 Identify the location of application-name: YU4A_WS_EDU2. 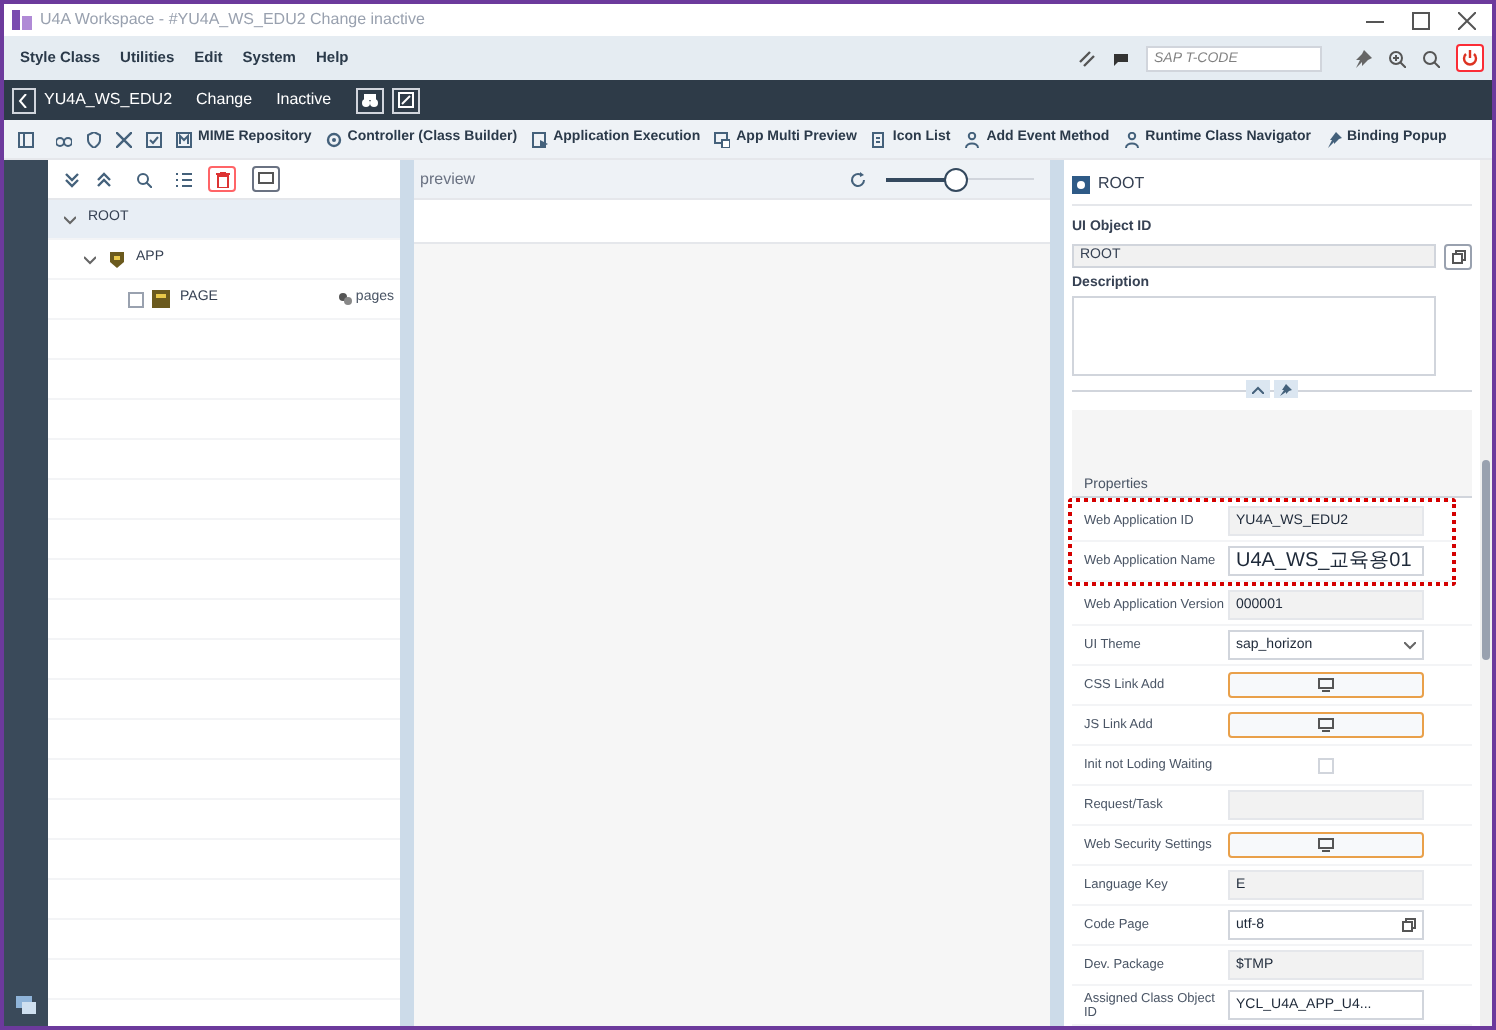
(108, 100).